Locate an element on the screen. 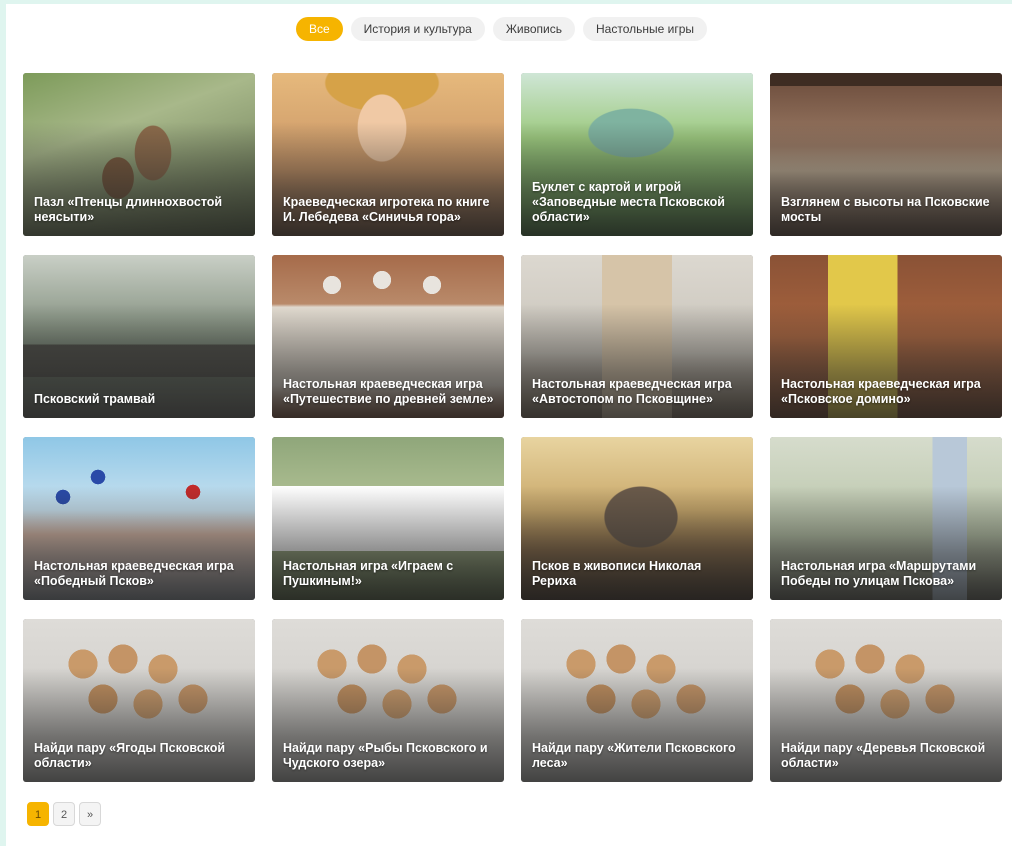  next-page-button: » is located at coordinates (90, 814).